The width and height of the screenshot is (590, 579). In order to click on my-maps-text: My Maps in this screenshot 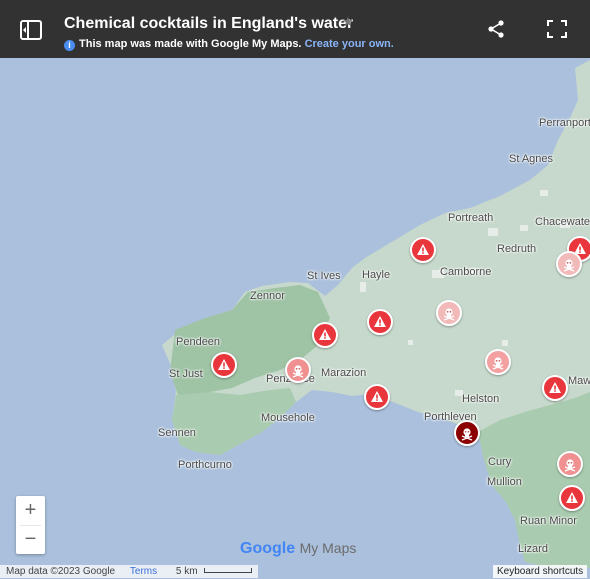, I will do `click(328, 548)`.